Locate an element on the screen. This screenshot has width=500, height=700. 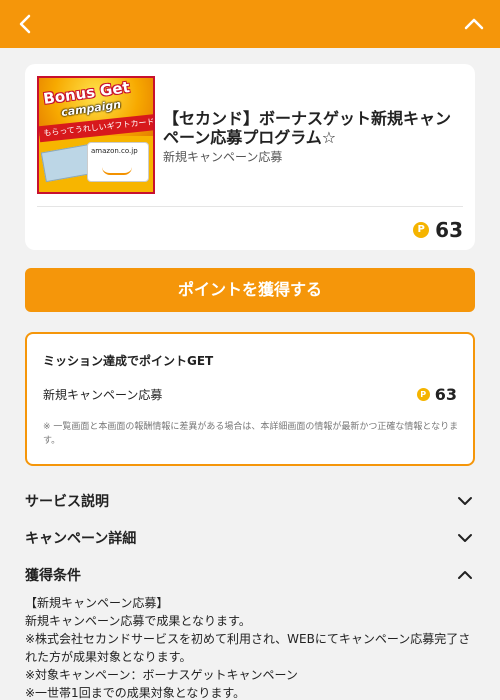
mission-points-value: 63 is located at coordinates (445, 394).